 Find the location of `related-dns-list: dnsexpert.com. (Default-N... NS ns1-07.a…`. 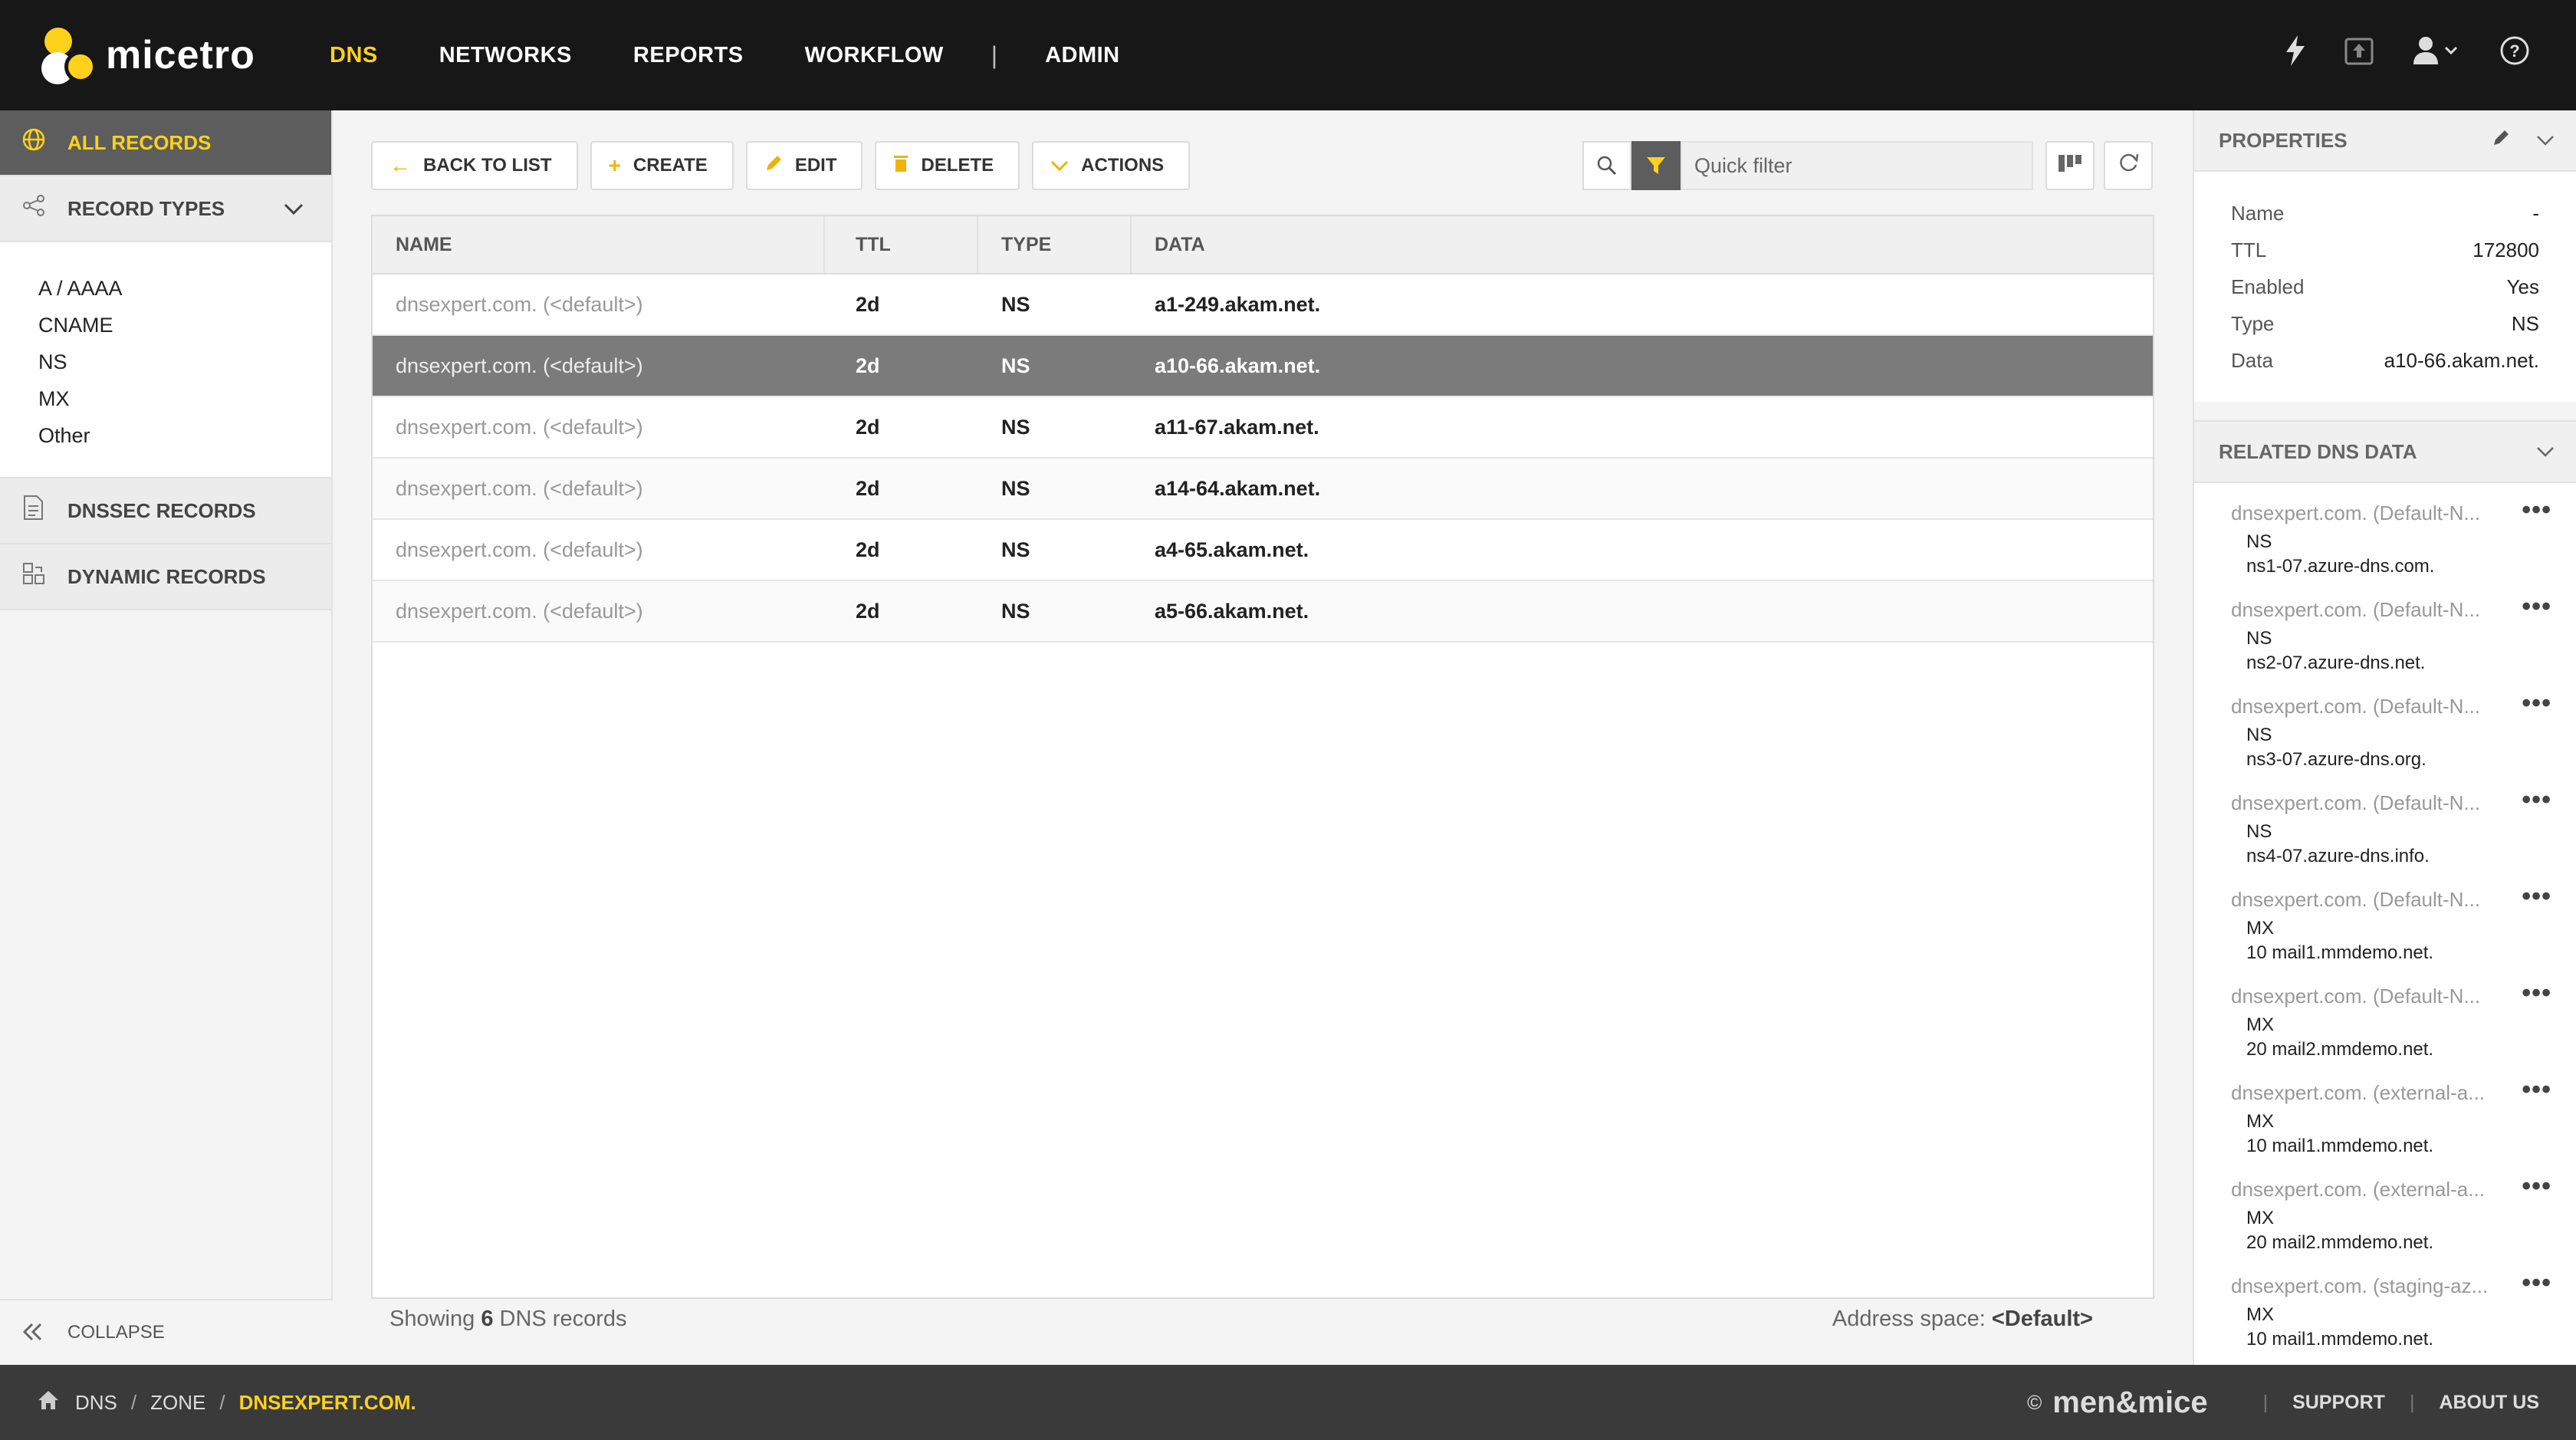

related-dns-list: dnsexpert.com. (Default-N... NS ns1-07.a… is located at coordinates (2385, 924).